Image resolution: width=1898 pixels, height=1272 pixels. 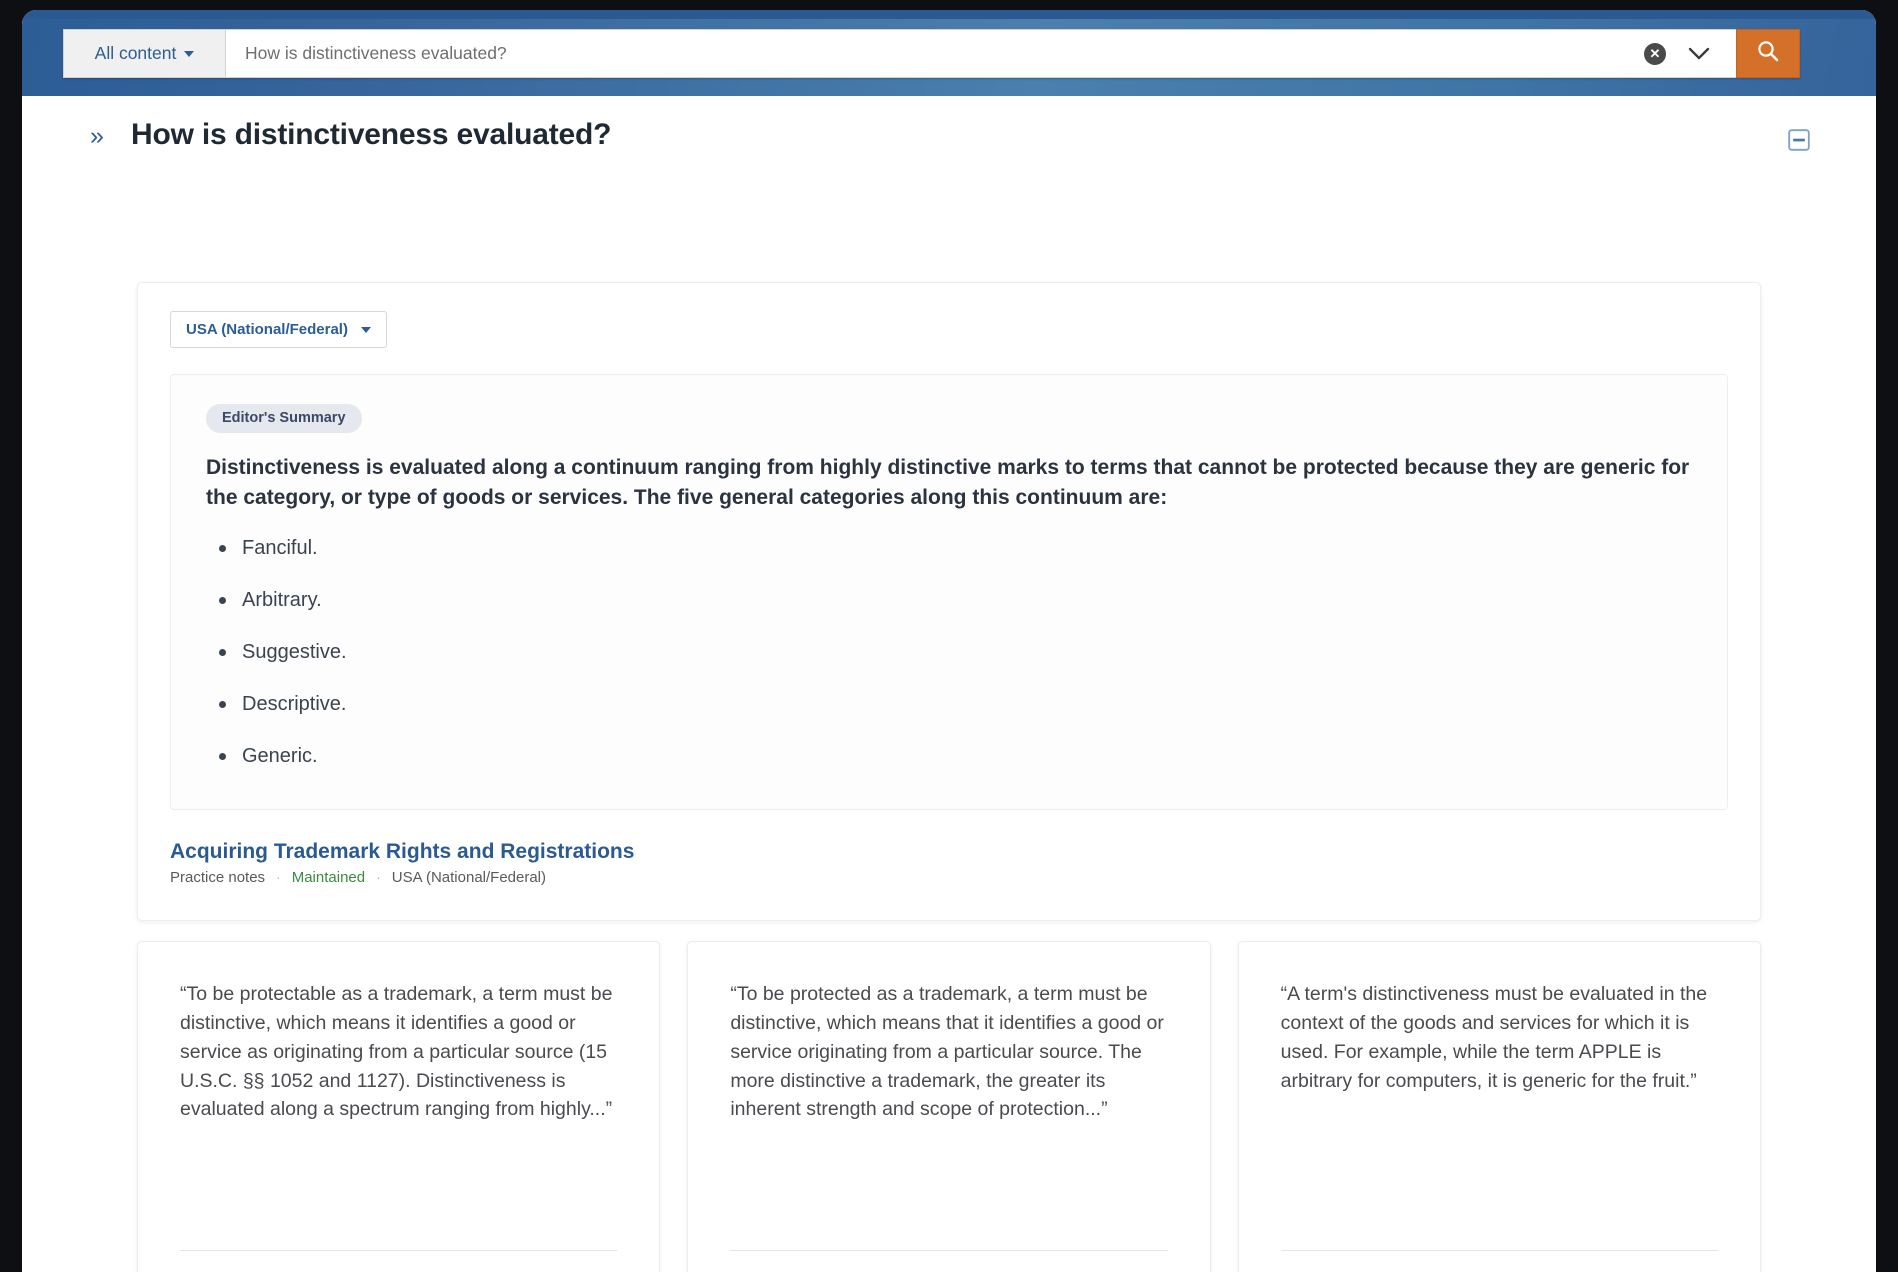 I want to click on content-scope-label: All content, so click(x=135, y=53).